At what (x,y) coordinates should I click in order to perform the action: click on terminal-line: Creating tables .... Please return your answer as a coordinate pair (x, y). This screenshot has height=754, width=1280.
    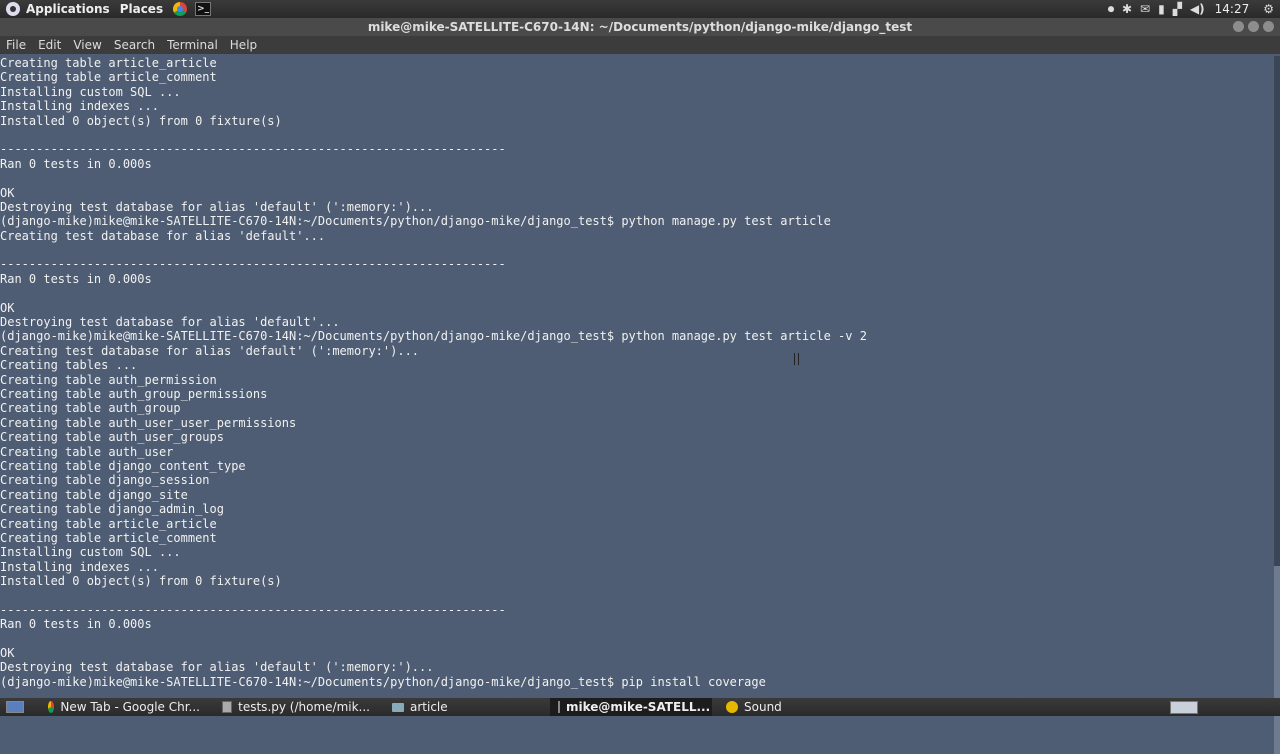
    Looking at the image, I should click on (69, 365).